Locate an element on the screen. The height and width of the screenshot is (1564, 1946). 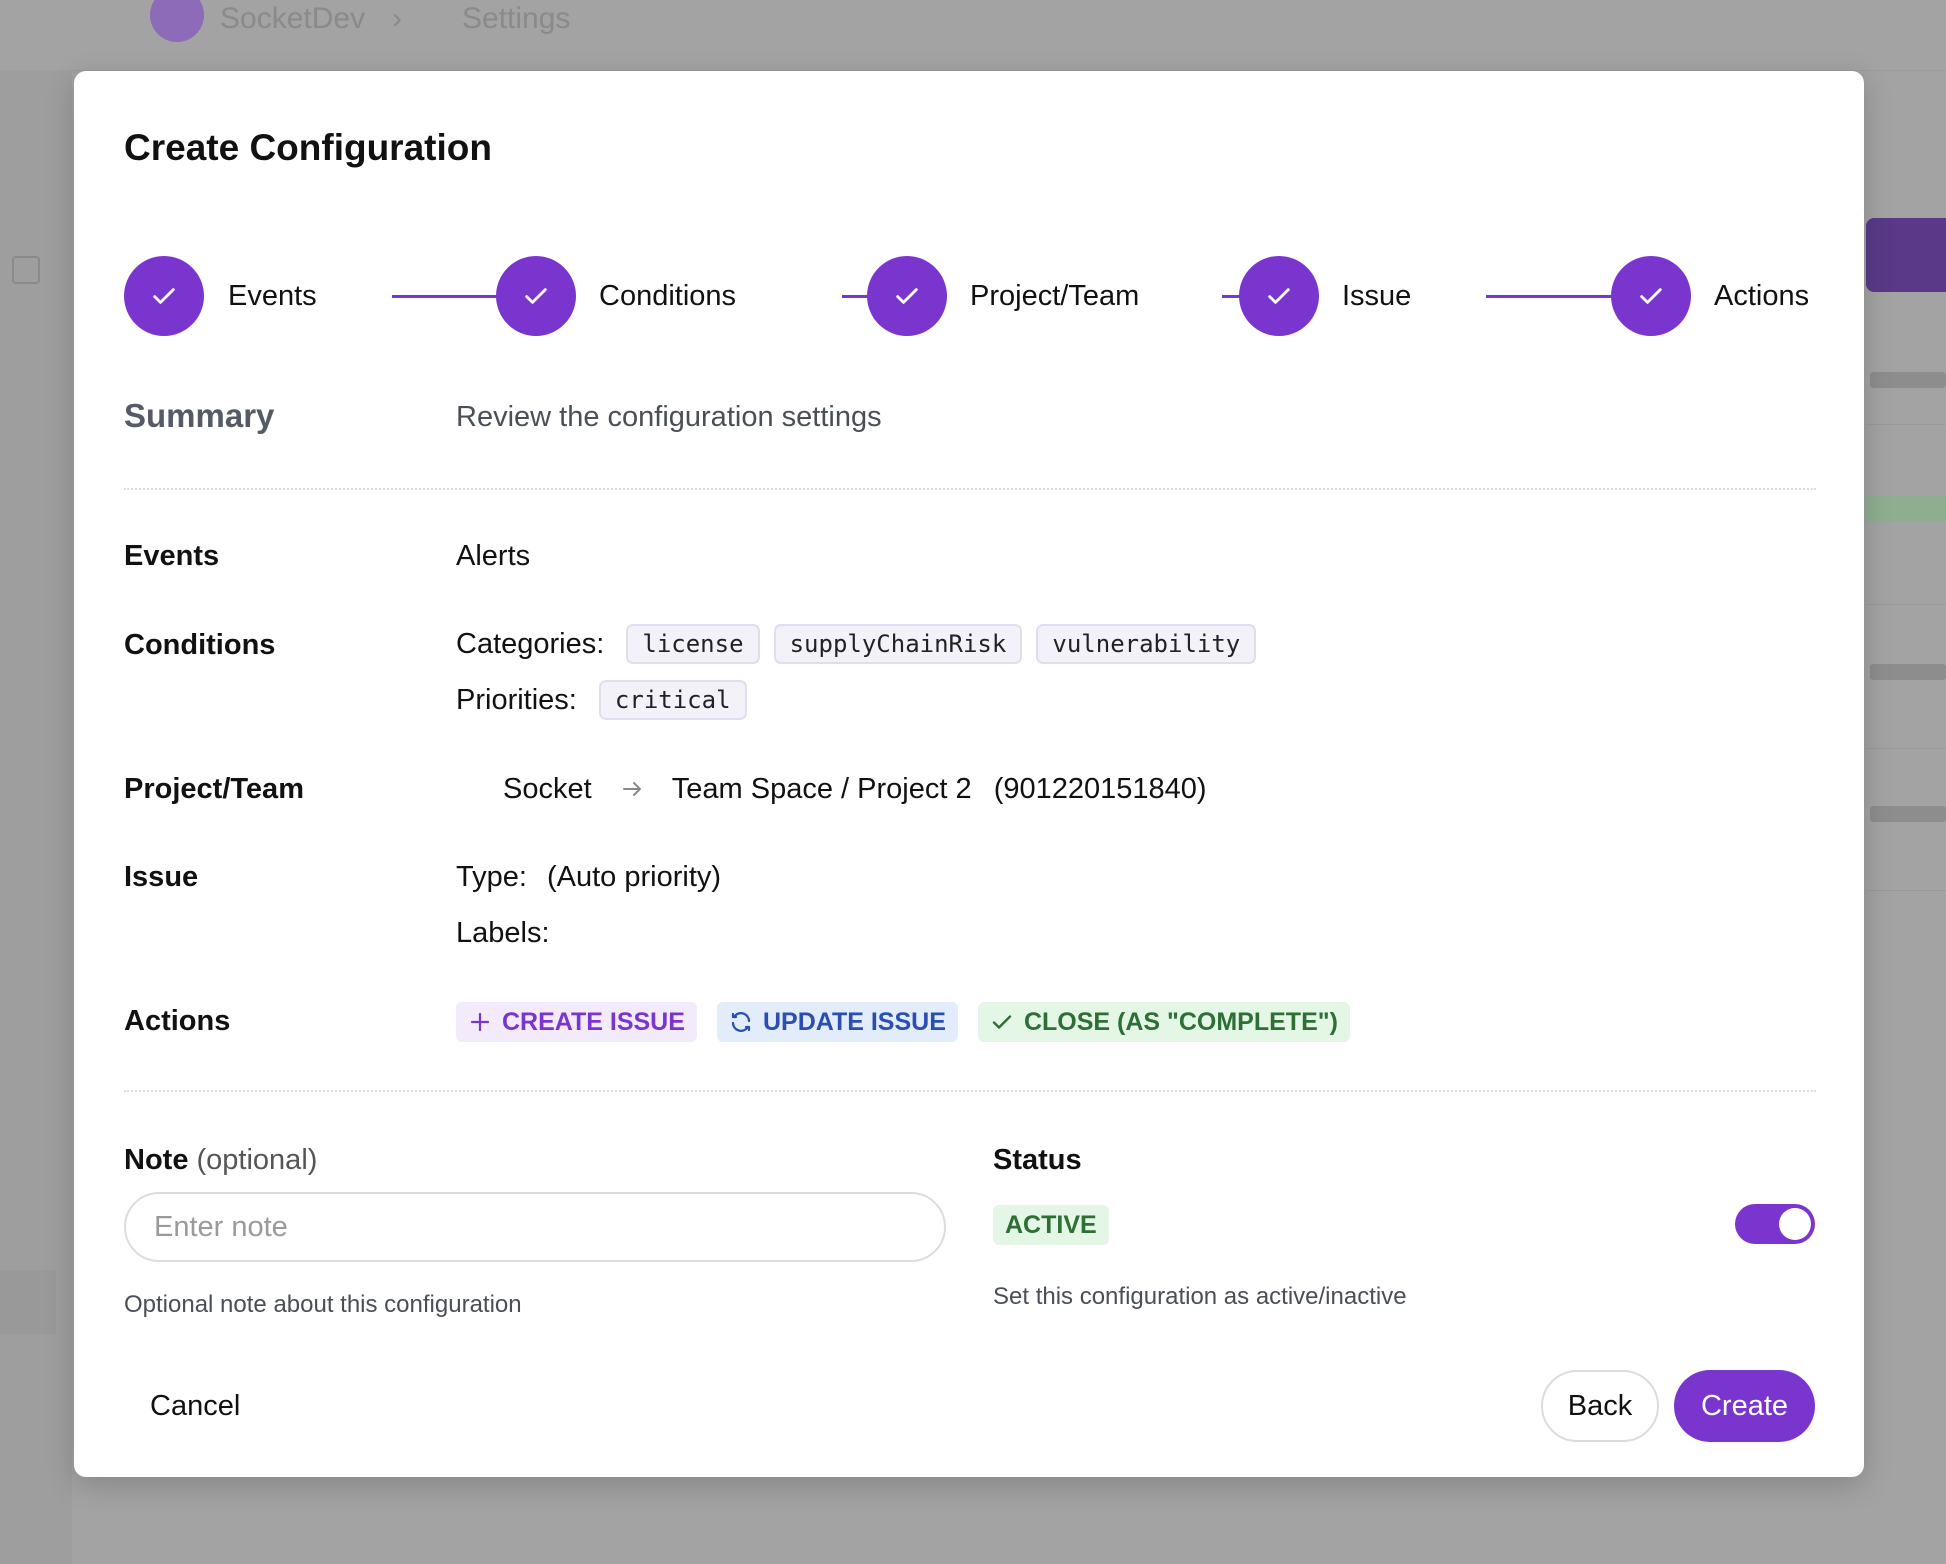
step-project-team-complete-icon is located at coordinates (907, 296).